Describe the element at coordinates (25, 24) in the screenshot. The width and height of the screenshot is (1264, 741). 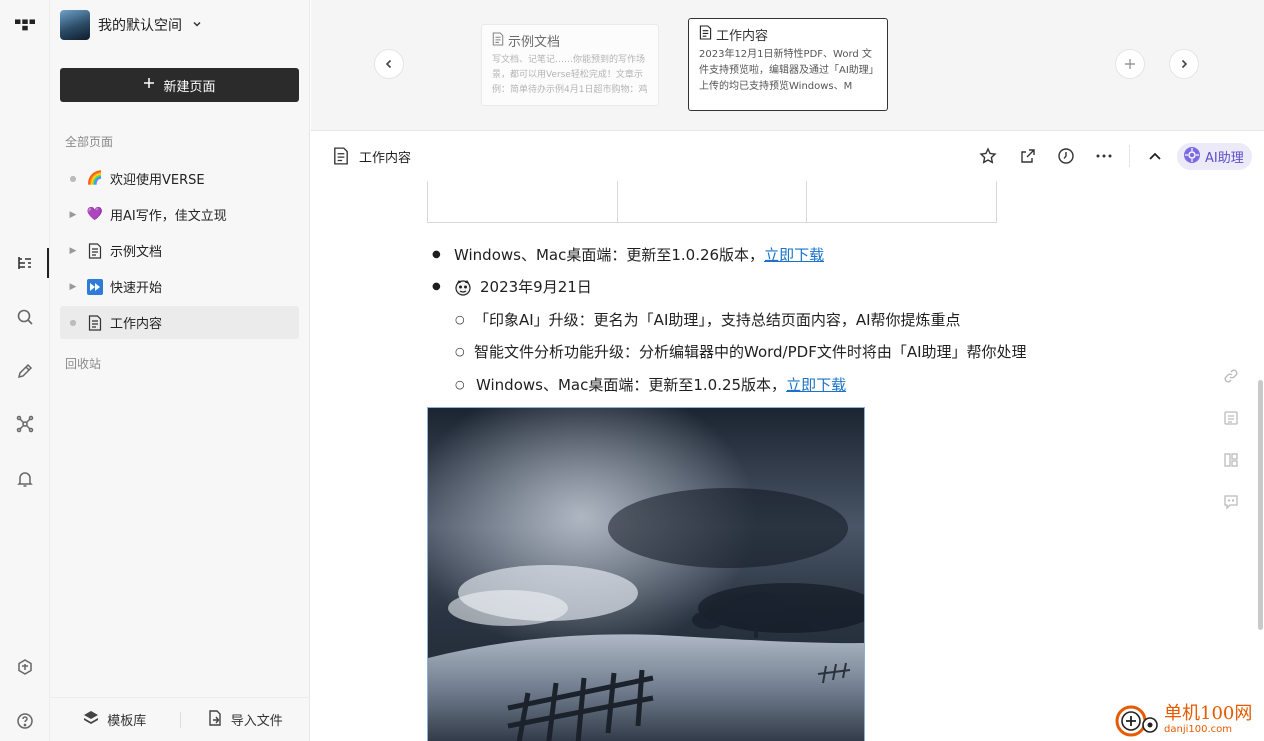
I see `logo-icon` at that location.